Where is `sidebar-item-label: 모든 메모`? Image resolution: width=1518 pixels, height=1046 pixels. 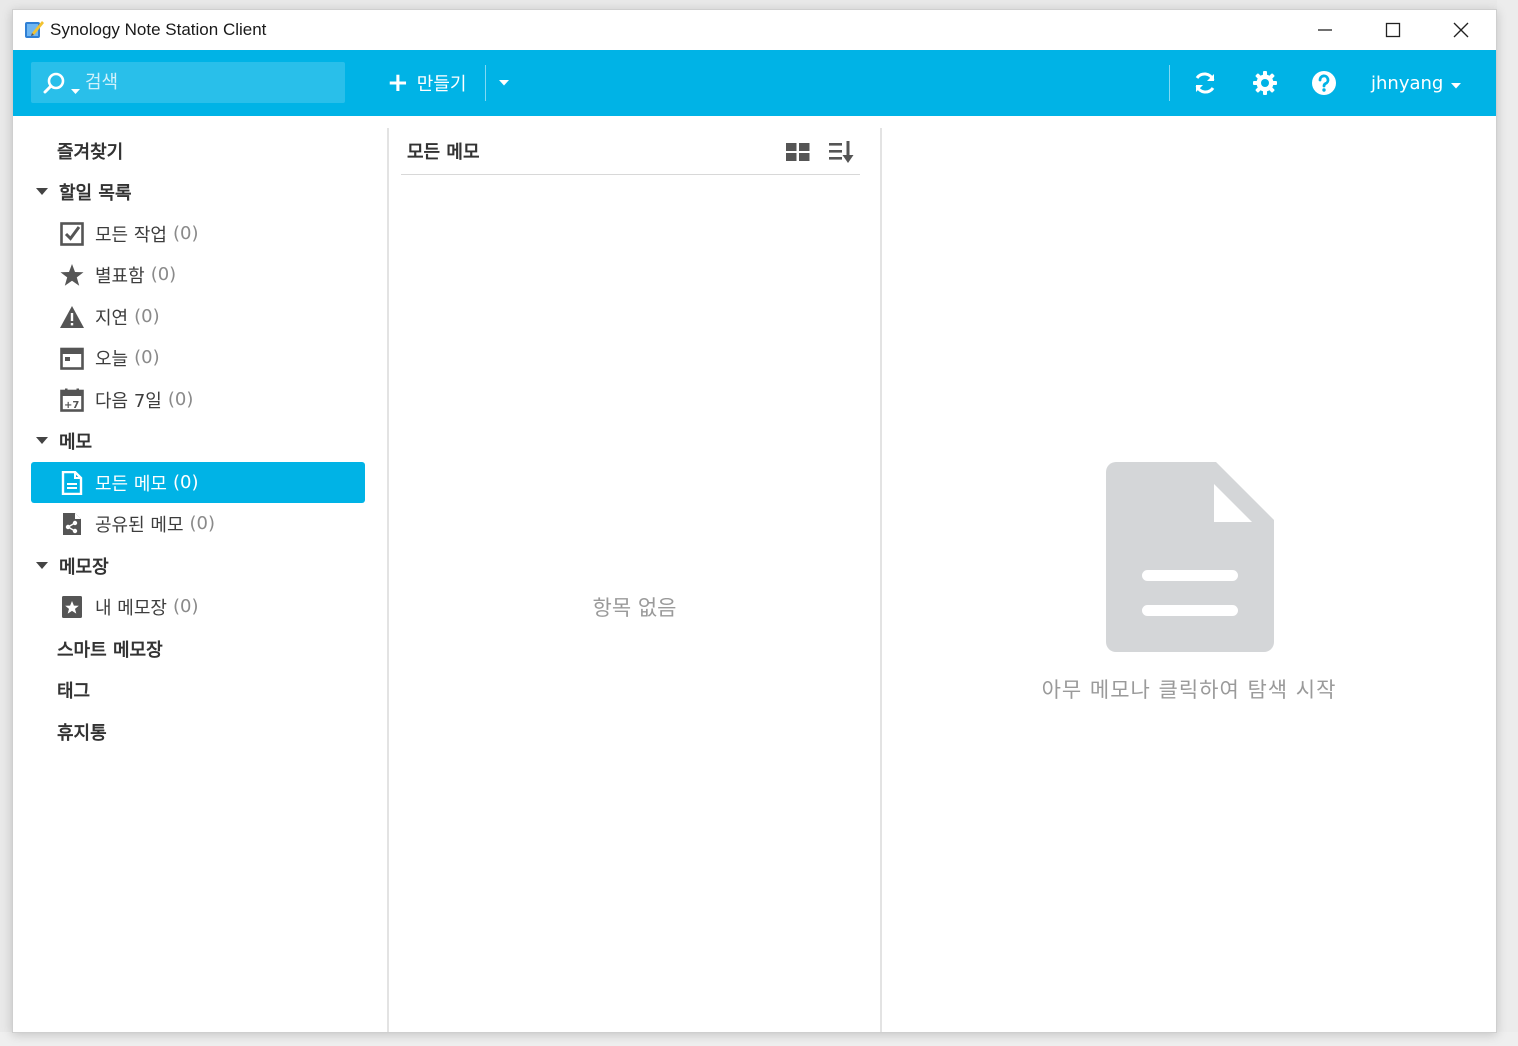 sidebar-item-label: 모든 메모 is located at coordinates (131, 484).